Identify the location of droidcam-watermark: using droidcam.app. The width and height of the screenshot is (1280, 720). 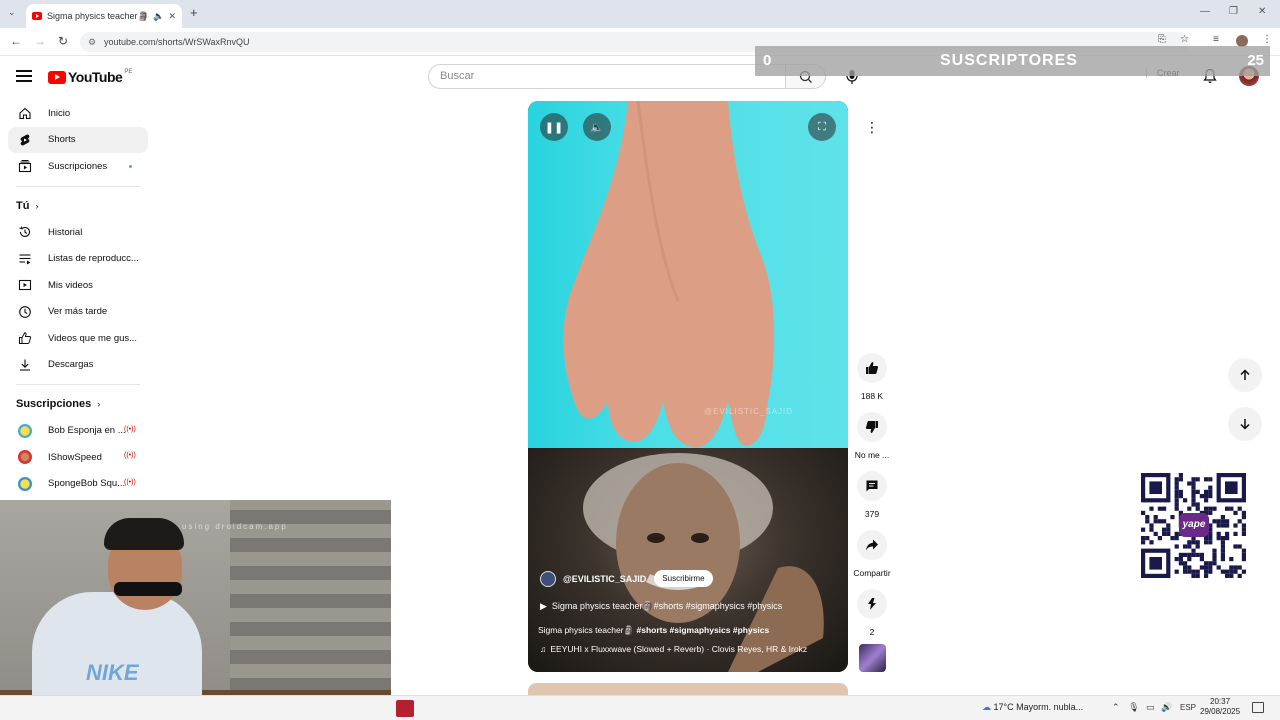
(235, 526).